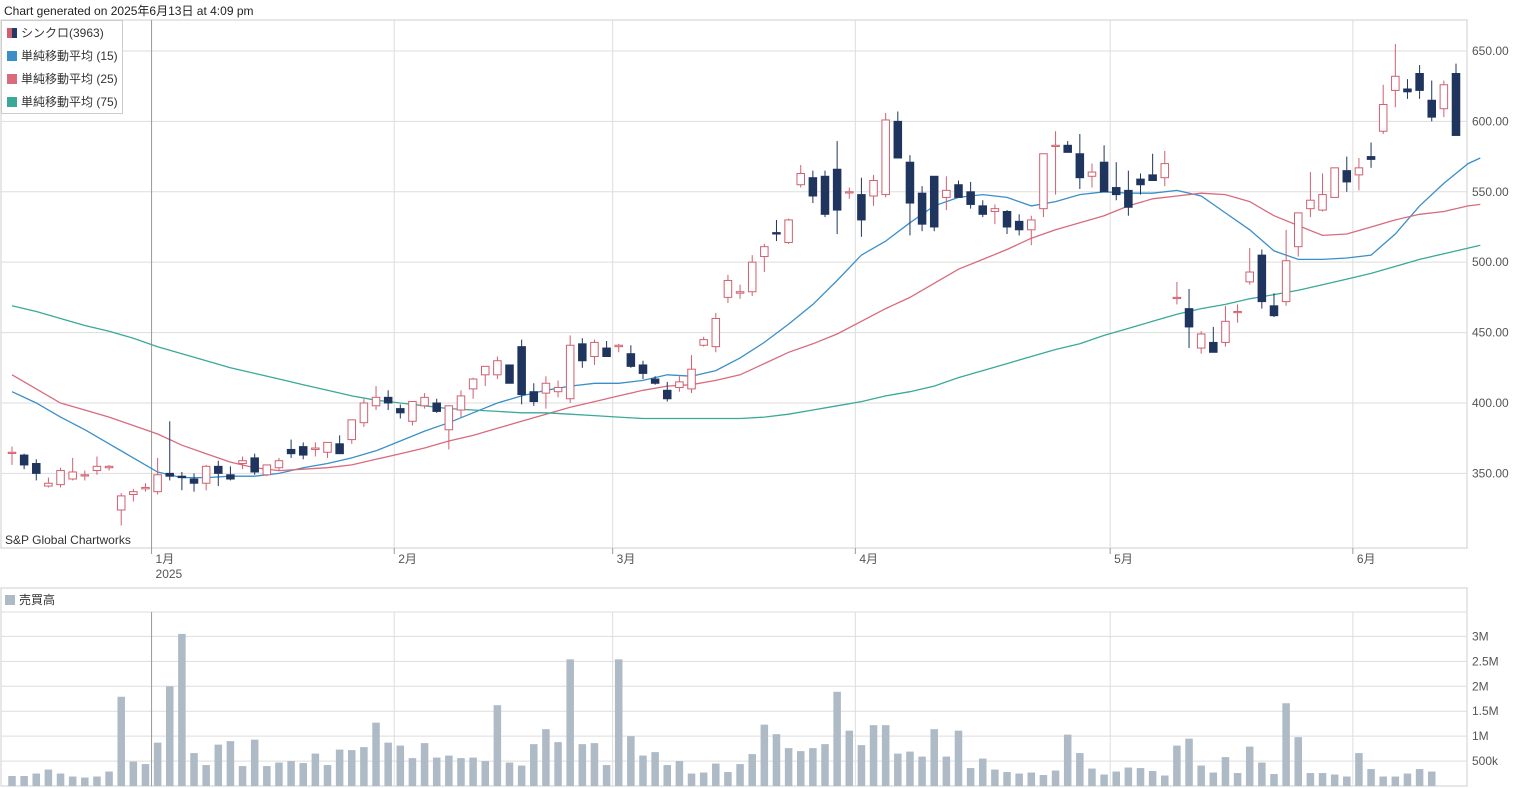  Describe the element at coordinates (69, 102) in the screenshot. I see `legend-label: 単純移動平均 (75)` at that location.